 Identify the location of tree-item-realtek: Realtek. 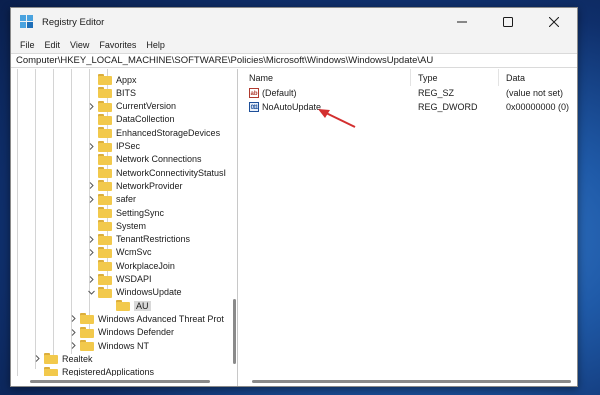
(63, 358).